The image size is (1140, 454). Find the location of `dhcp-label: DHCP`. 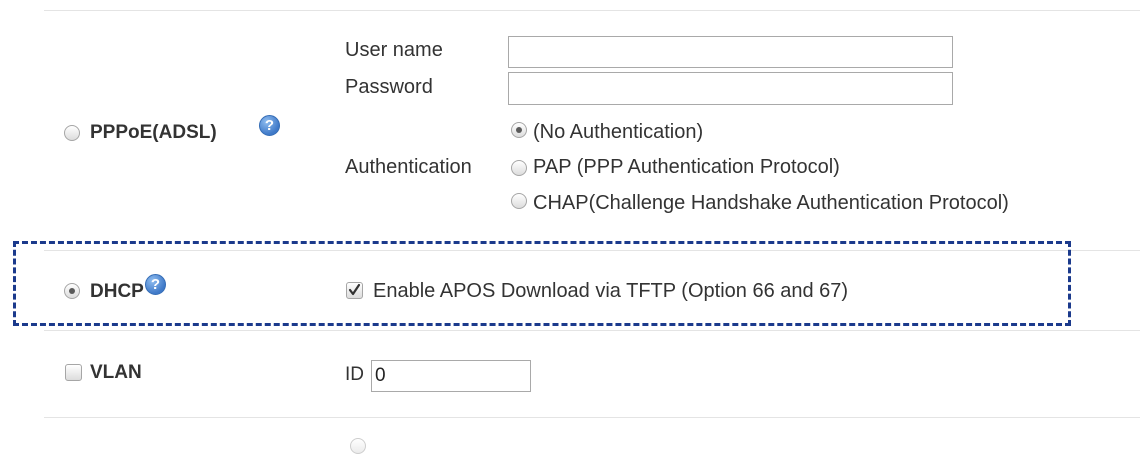

dhcp-label: DHCP is located at coordinates (117, 291).